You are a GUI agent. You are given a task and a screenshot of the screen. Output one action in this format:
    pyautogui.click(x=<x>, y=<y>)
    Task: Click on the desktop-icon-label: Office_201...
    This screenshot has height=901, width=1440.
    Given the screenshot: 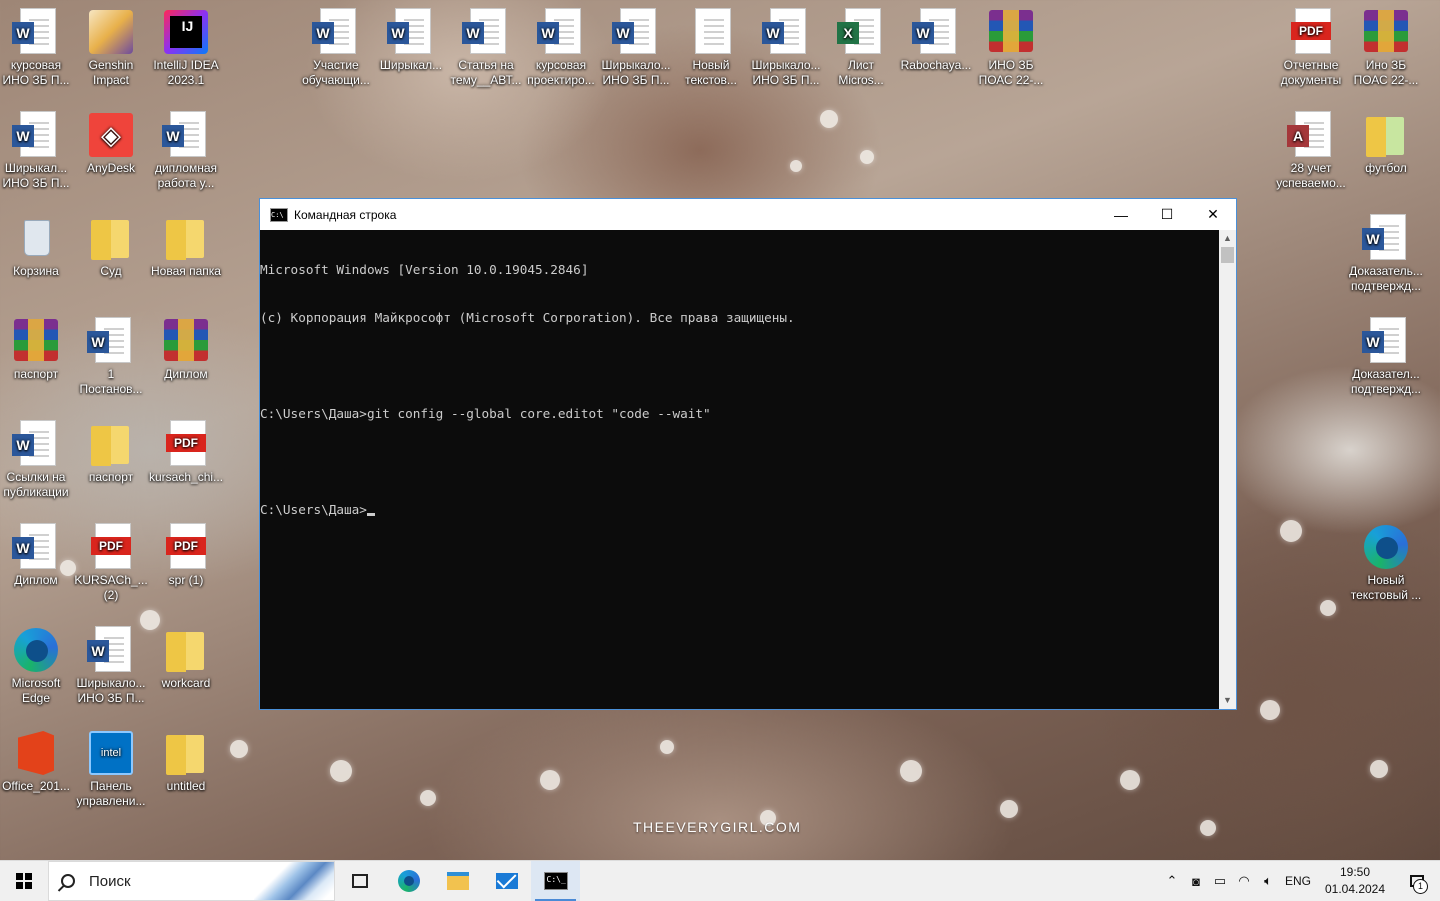 What is the action you would take?
    pyautogui.click(x=36, y=786)
    